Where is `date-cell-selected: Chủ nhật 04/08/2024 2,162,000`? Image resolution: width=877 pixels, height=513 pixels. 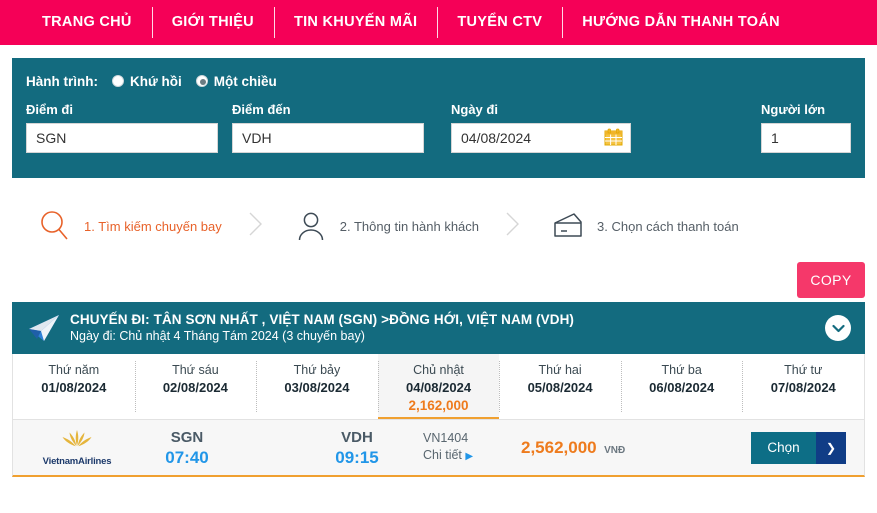 date-cell-selected: Chủ nhật 04/08/2024 2,162,000 is located at coordinates (438, 386).